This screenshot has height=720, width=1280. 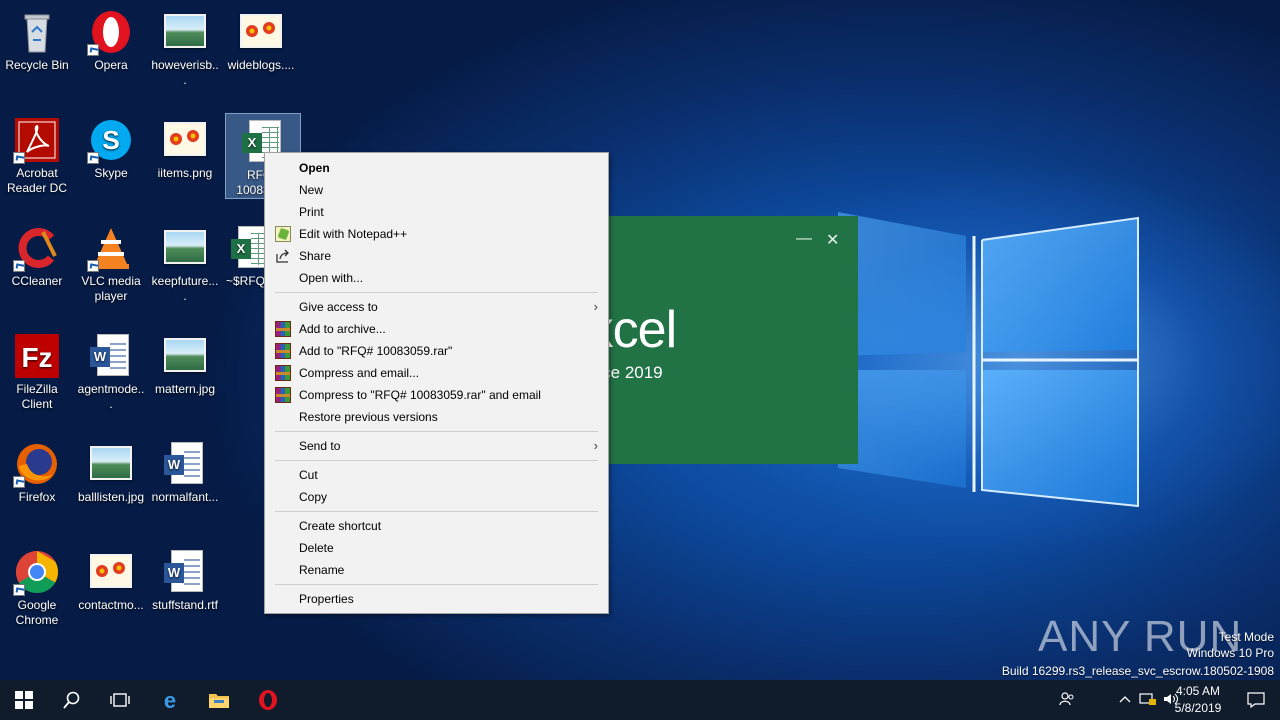 I want to click on taskbar-opera, so click(x=268, y=700).